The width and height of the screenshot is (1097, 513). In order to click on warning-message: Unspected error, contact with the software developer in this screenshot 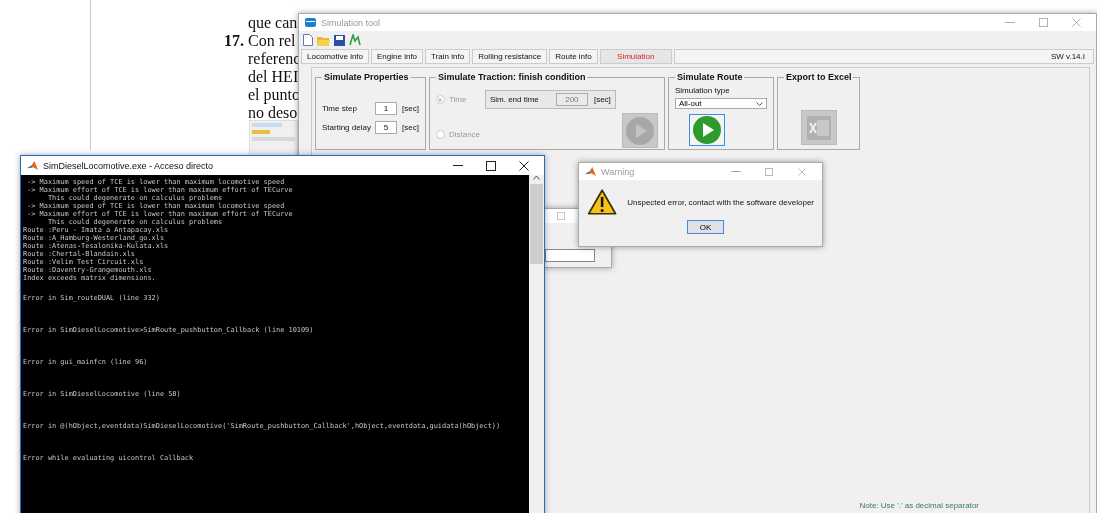, I will do `click(720, 202)`.